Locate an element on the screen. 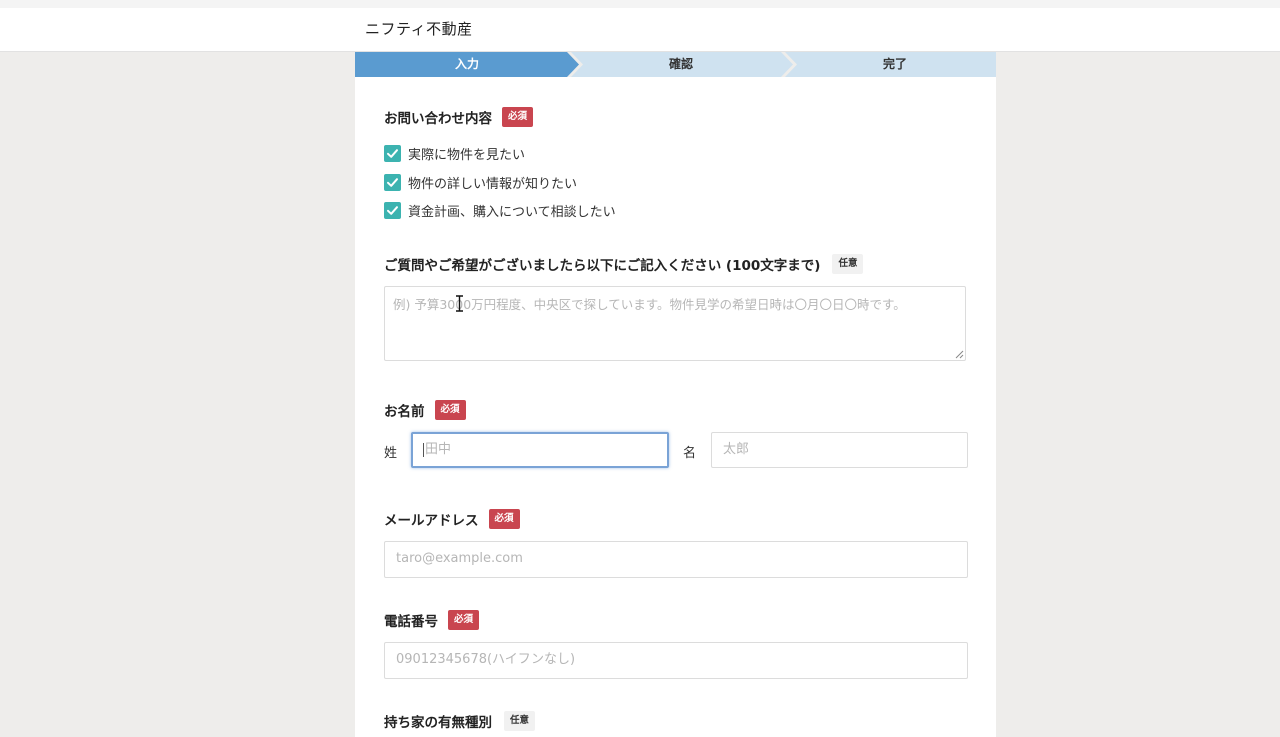 The image size is (1280, 737). email-title: メールアドレス is located at coordinates (431, 521).